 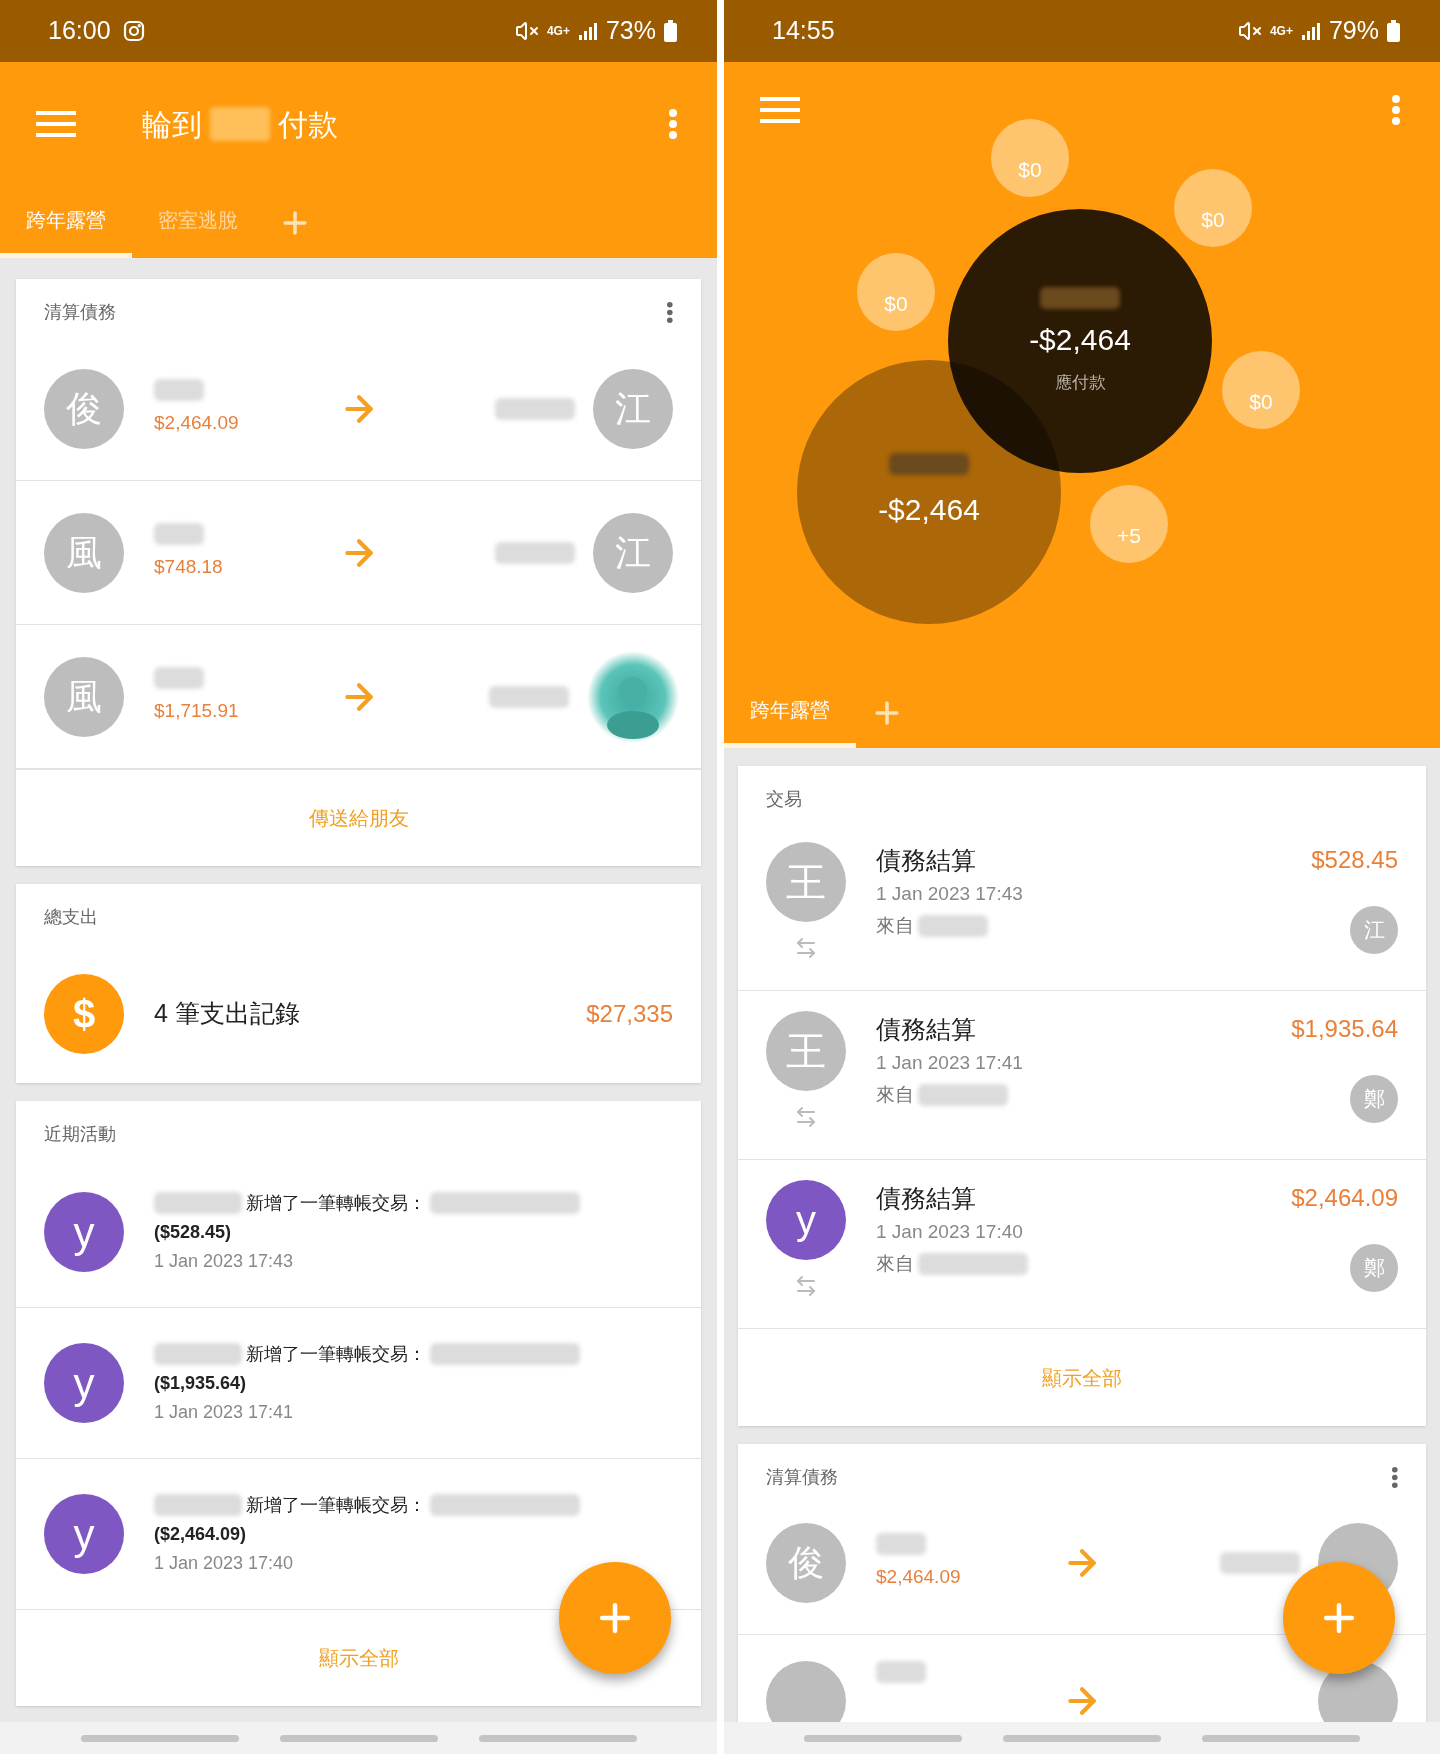 What do you see at coordinates (1344, 1198) in the screenshot?
I see `transaction-amount: $2,464.09` at bounding box center [1344, 1198].